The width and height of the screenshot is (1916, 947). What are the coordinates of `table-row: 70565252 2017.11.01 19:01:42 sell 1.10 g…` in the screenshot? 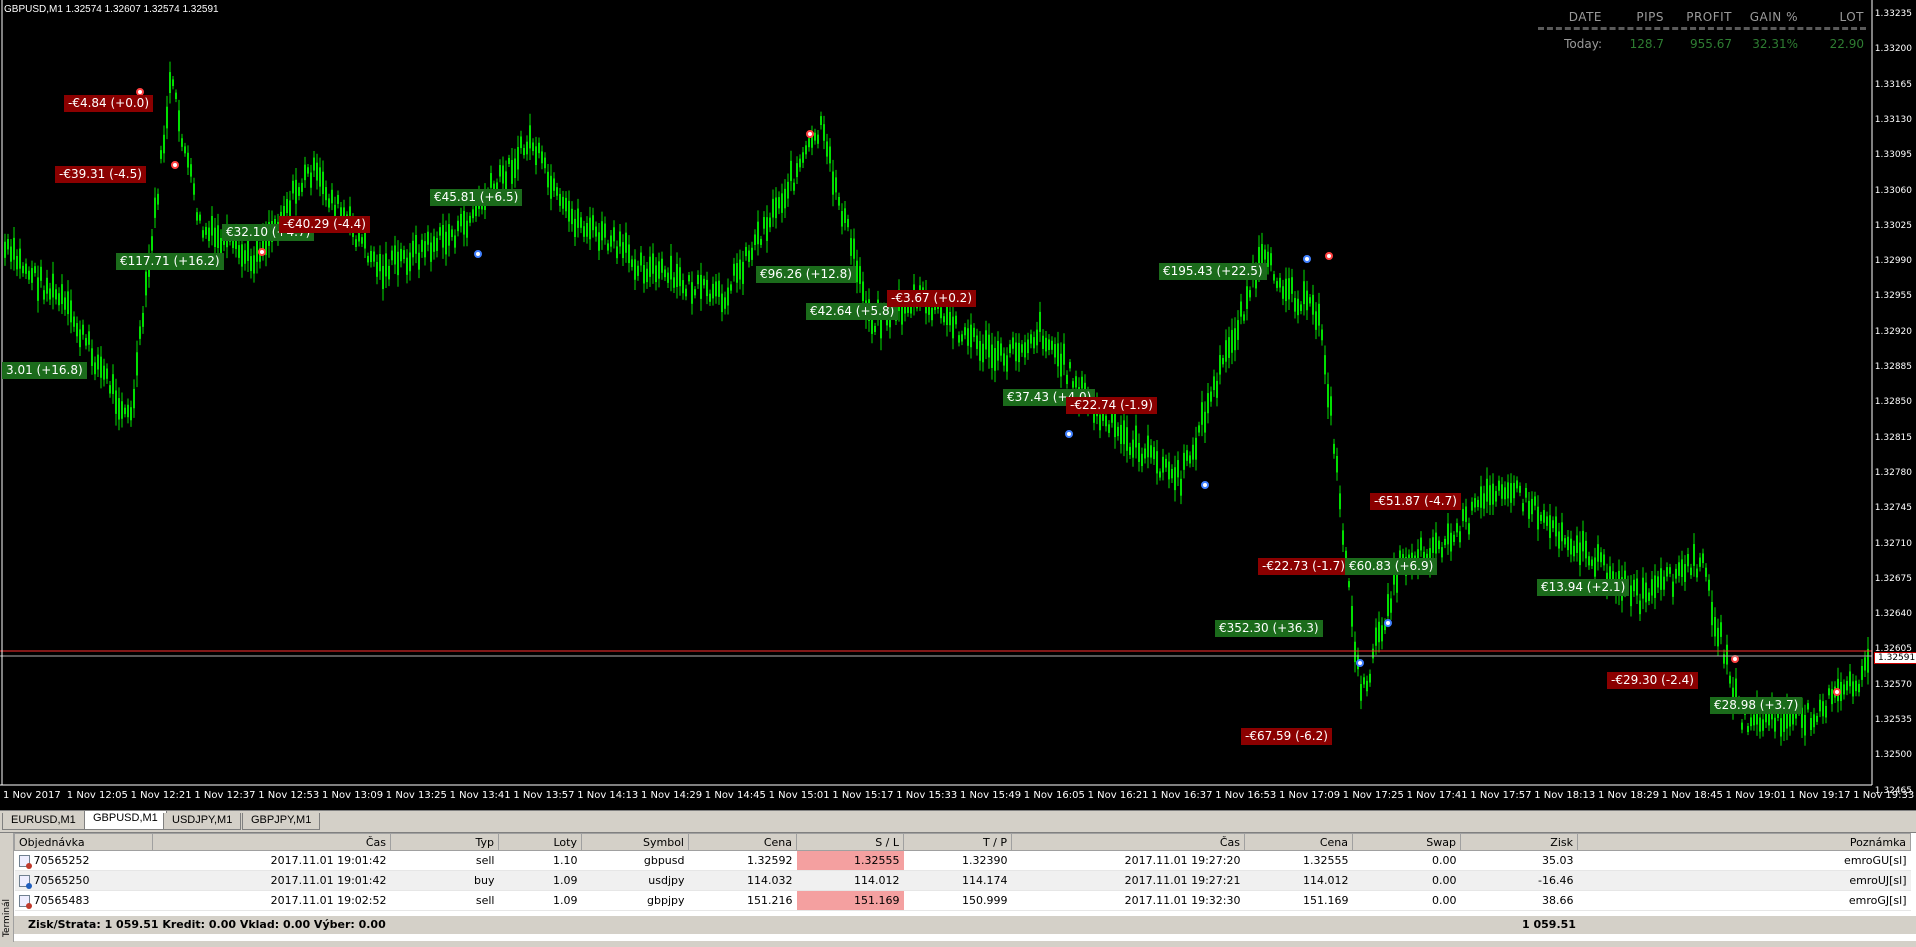 It's located at (962, 860).